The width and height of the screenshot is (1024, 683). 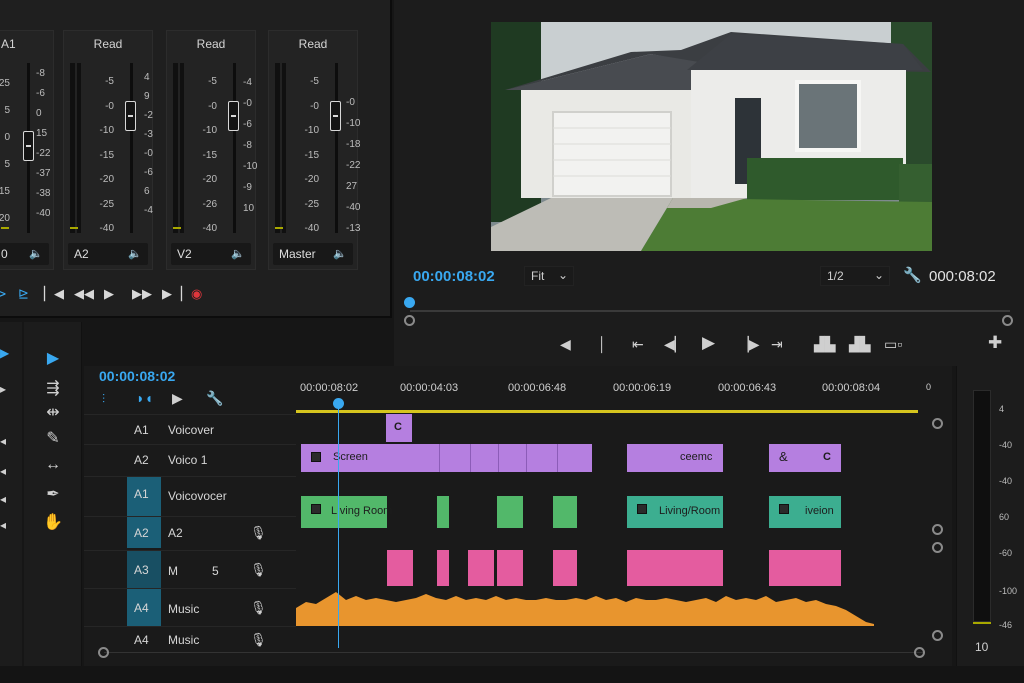 What do you see at coordinates (805, 458) in the screenshot?
I see `timeline-clip: & C` at bounding box center [805, 458].